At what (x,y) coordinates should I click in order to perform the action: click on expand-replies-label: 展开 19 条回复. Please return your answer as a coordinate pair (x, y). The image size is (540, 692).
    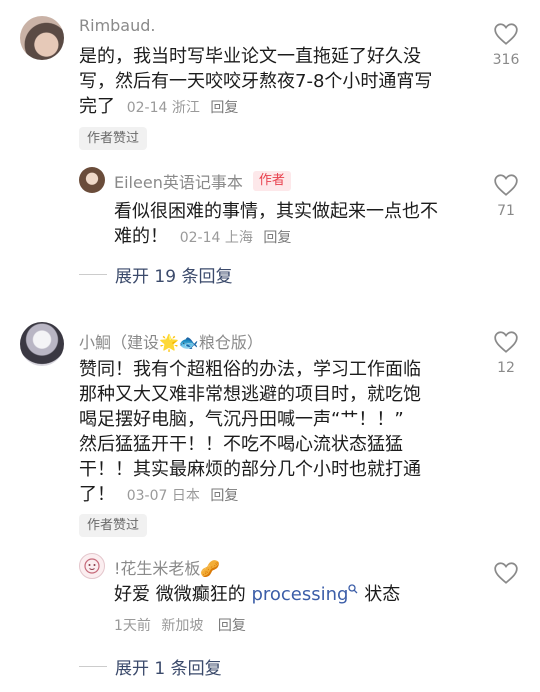
    Looking at the image, I should click on (174, 277).